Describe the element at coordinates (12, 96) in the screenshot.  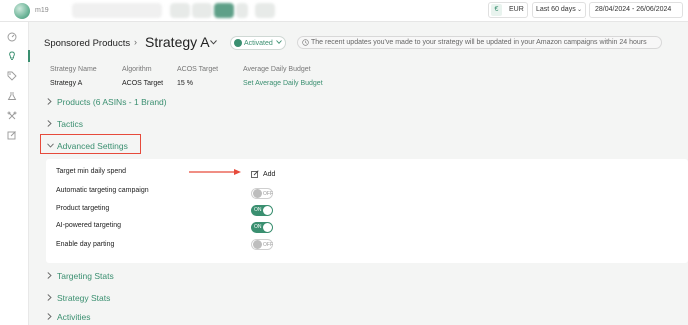
I see `flask-icon` at that location.